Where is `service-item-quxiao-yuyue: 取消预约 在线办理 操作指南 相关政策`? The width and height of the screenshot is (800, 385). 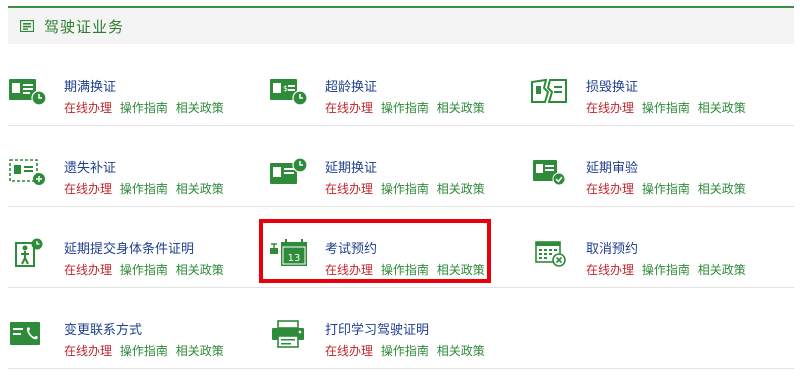 service-item-quxiao-yuyue: 取消预约 在线办理 操作指南 相关政策 is located at coordinates (650, 264).